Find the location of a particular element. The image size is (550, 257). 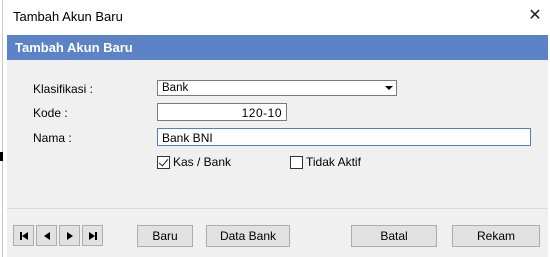

next-record-icon is located at coordinates (69, 235).